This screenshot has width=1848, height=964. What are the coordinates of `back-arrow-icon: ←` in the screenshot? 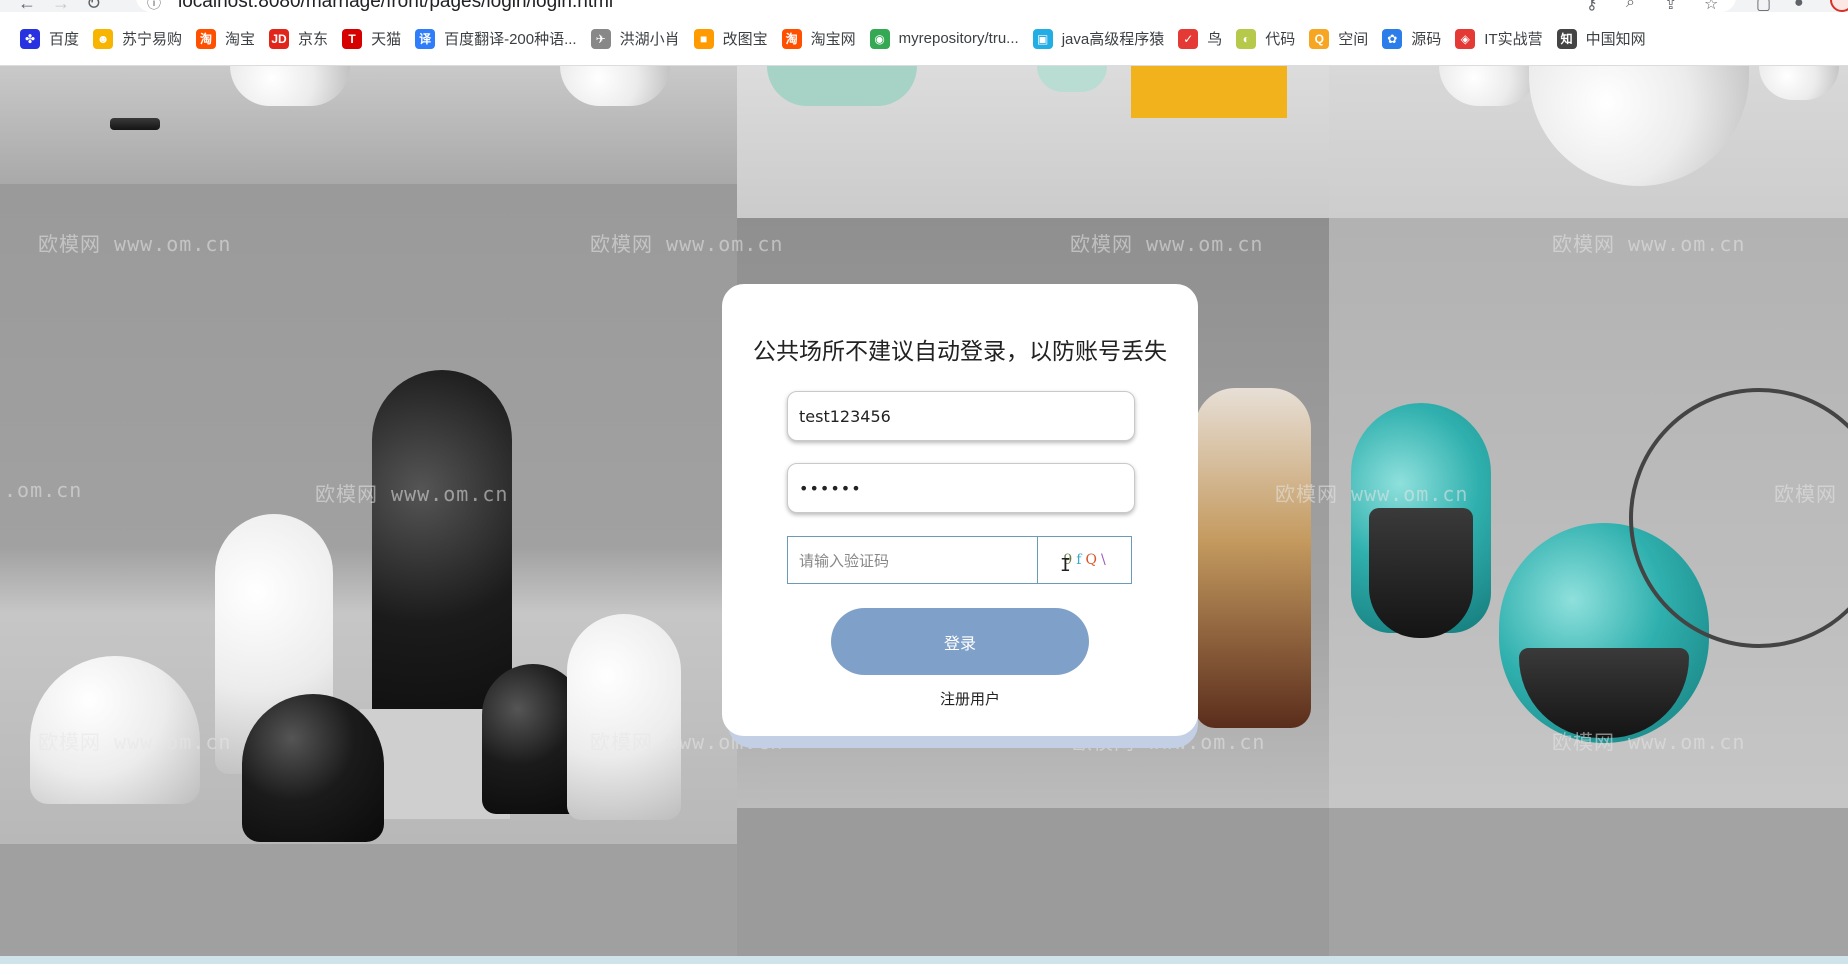 It's located at (27, 6).